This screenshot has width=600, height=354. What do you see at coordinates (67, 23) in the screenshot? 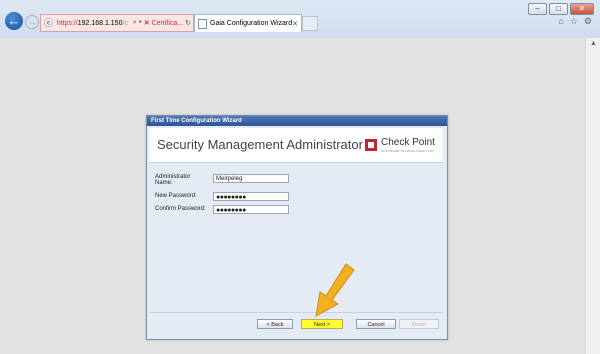
I see `address-scheme: https://` at bounding box center [67, 23].